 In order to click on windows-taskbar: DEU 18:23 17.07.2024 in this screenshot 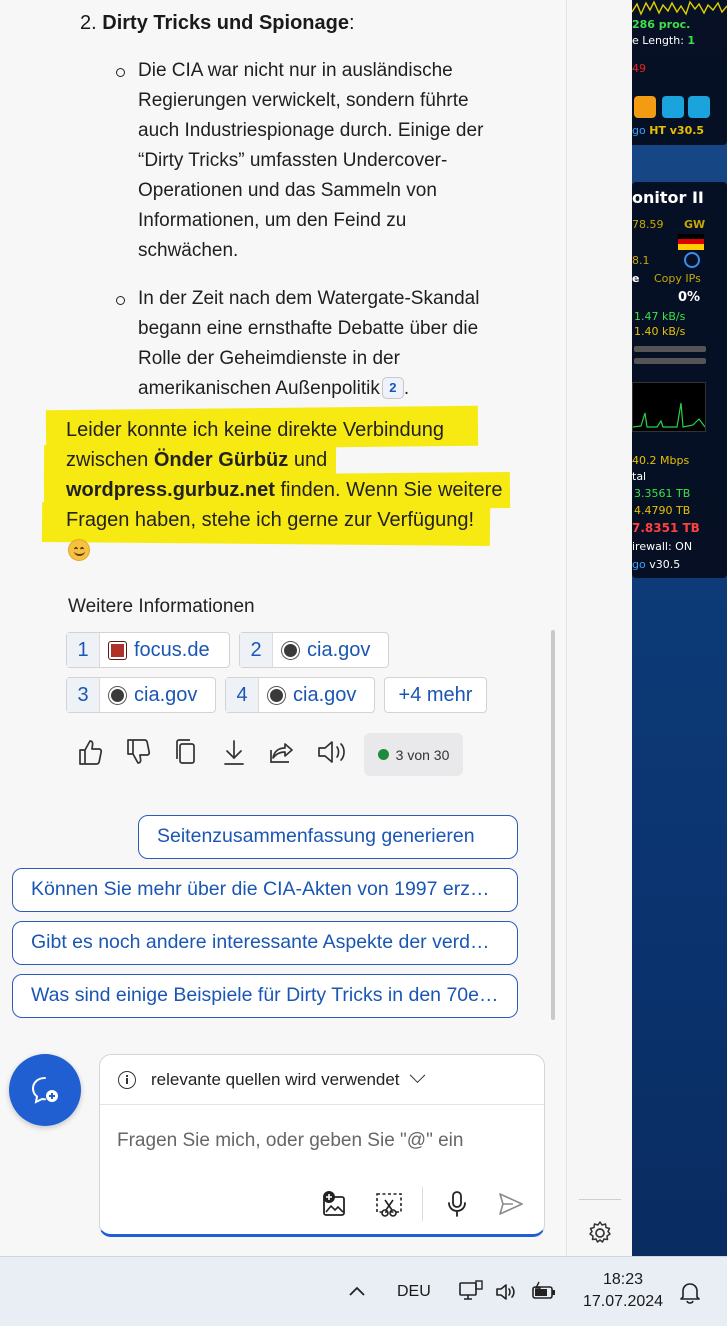, I will do `click(363, 1291)`.